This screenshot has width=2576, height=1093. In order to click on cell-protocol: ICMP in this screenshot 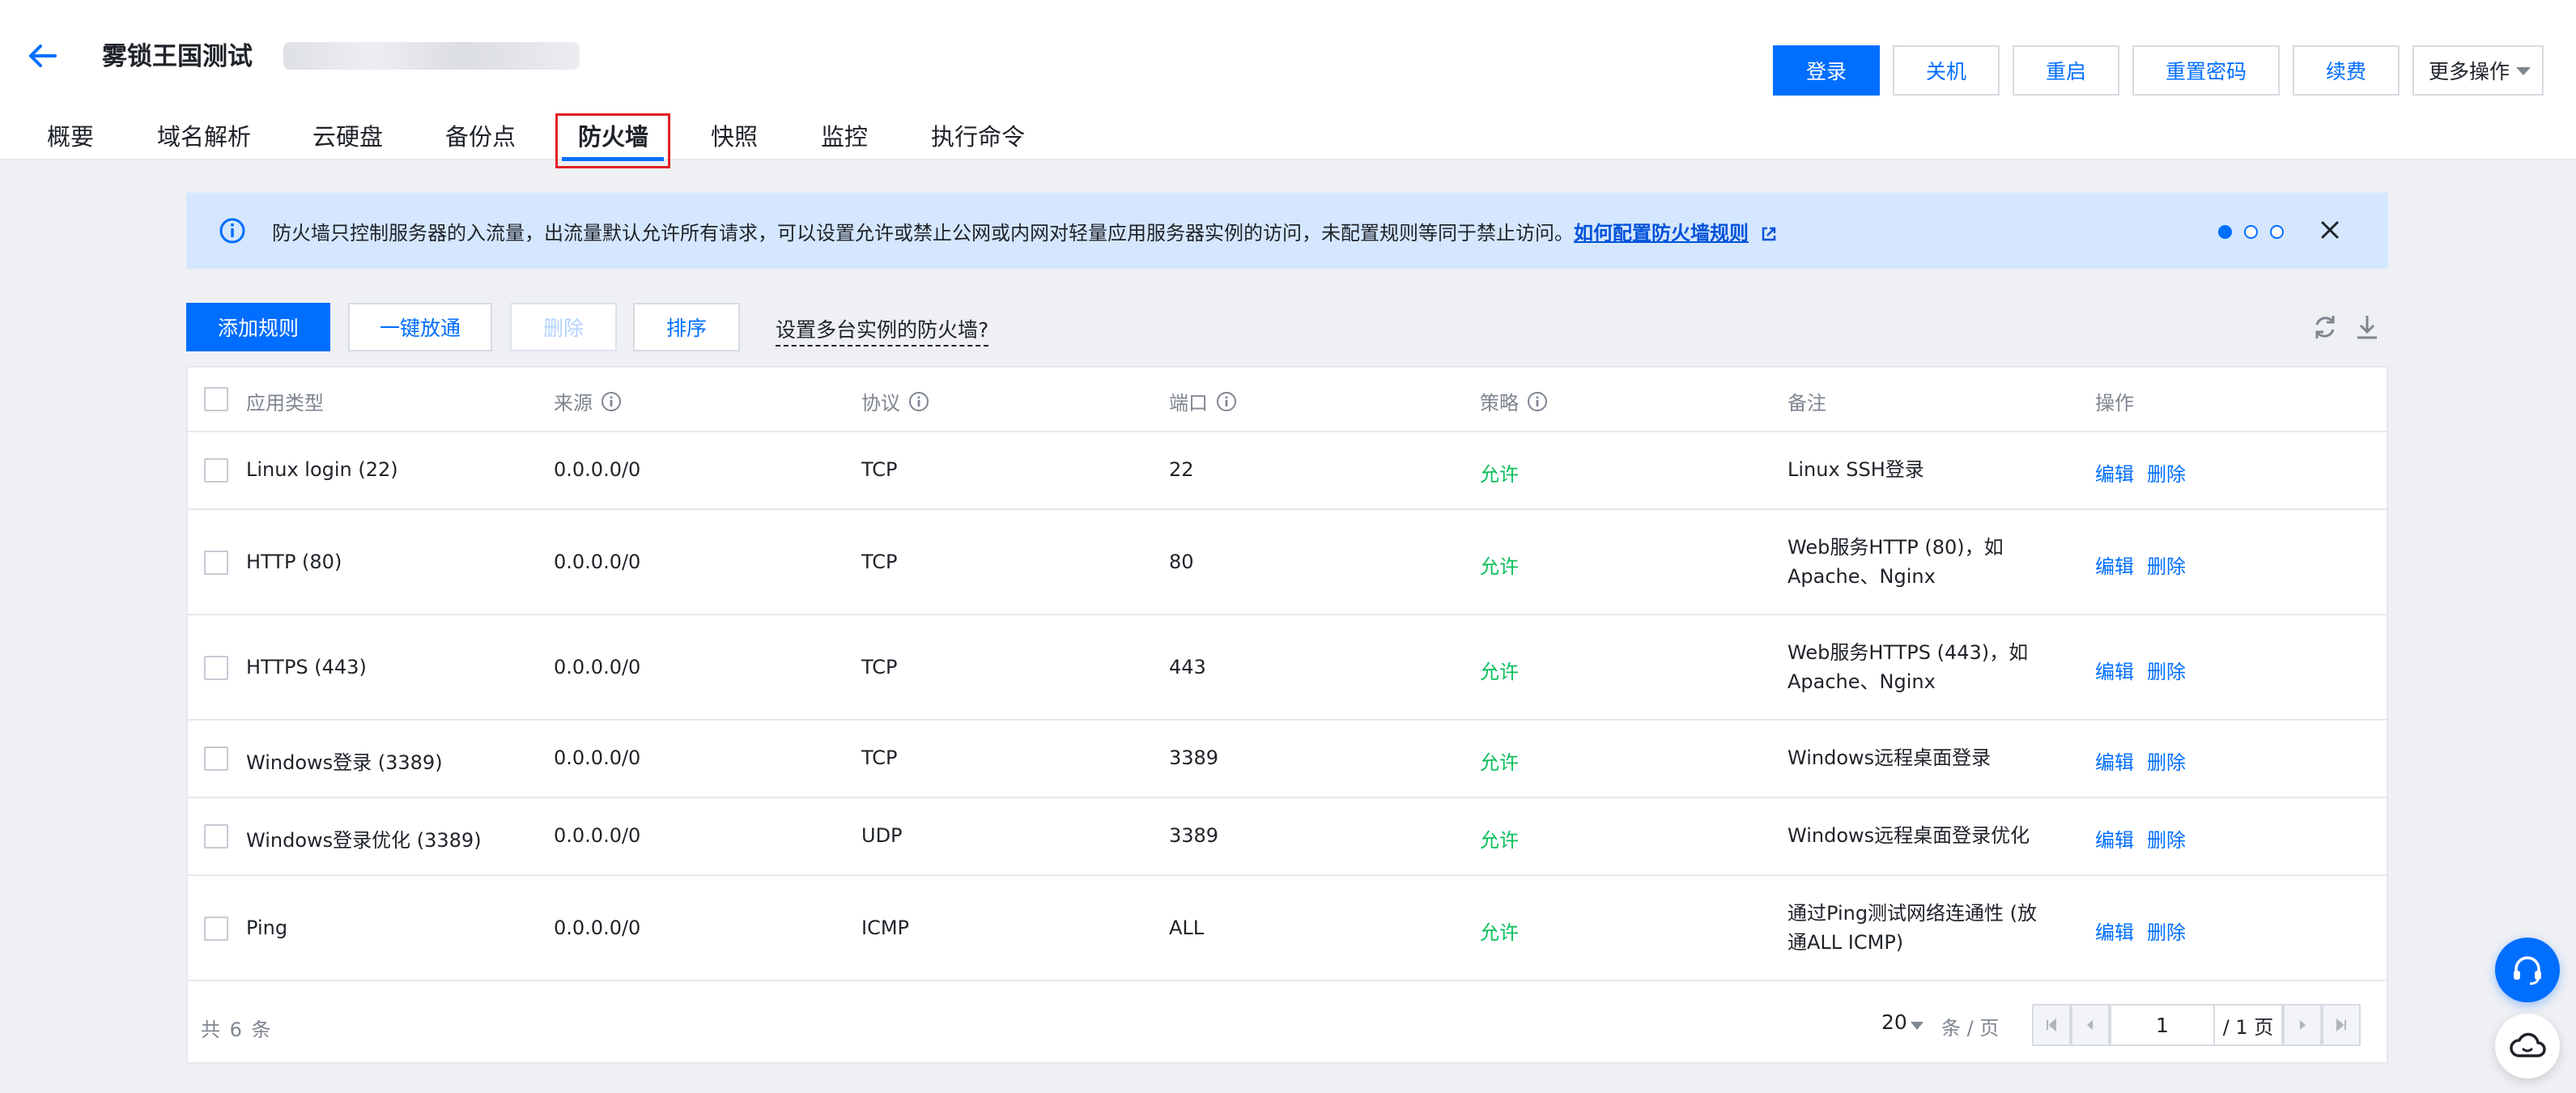, I will do `click(885, 928)`.